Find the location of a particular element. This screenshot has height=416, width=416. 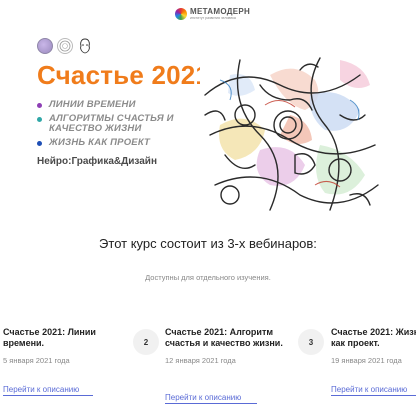

topic-item: ЛИНИИ ВРЕМЕНИ is located at coordinates (122, 105).